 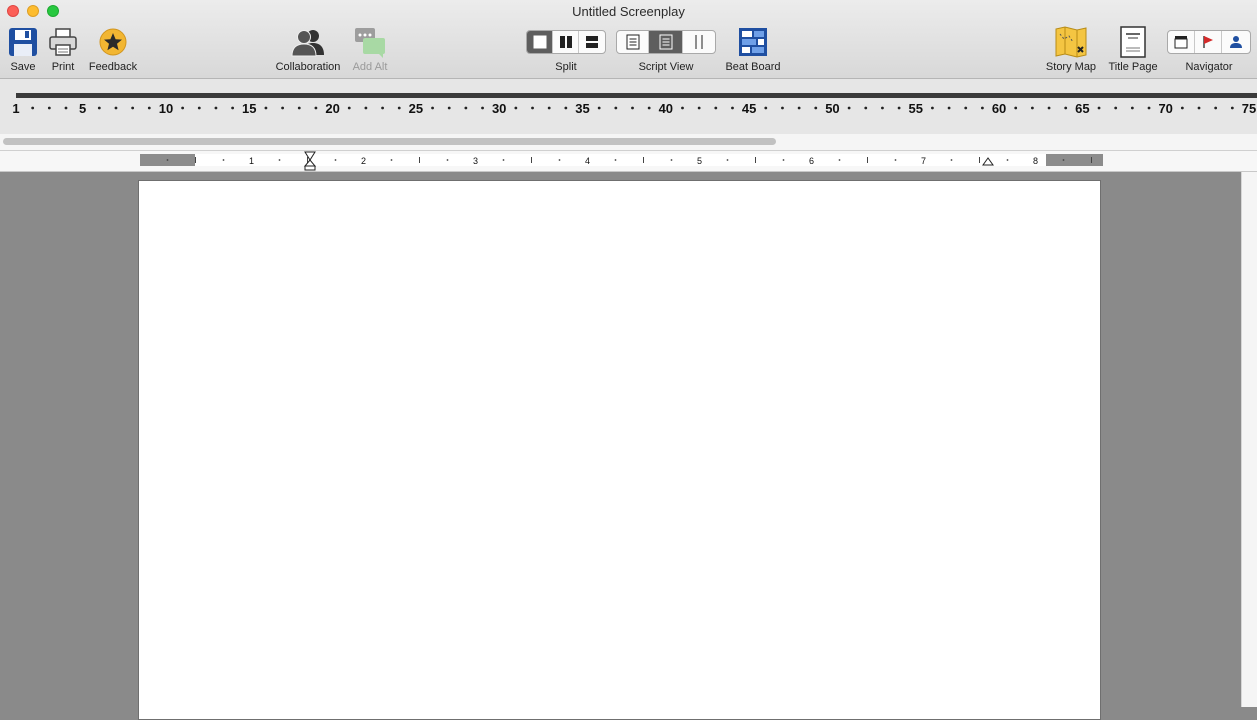 I want to click on add-alt-label: Add Alt, so click(x=370, y=67).